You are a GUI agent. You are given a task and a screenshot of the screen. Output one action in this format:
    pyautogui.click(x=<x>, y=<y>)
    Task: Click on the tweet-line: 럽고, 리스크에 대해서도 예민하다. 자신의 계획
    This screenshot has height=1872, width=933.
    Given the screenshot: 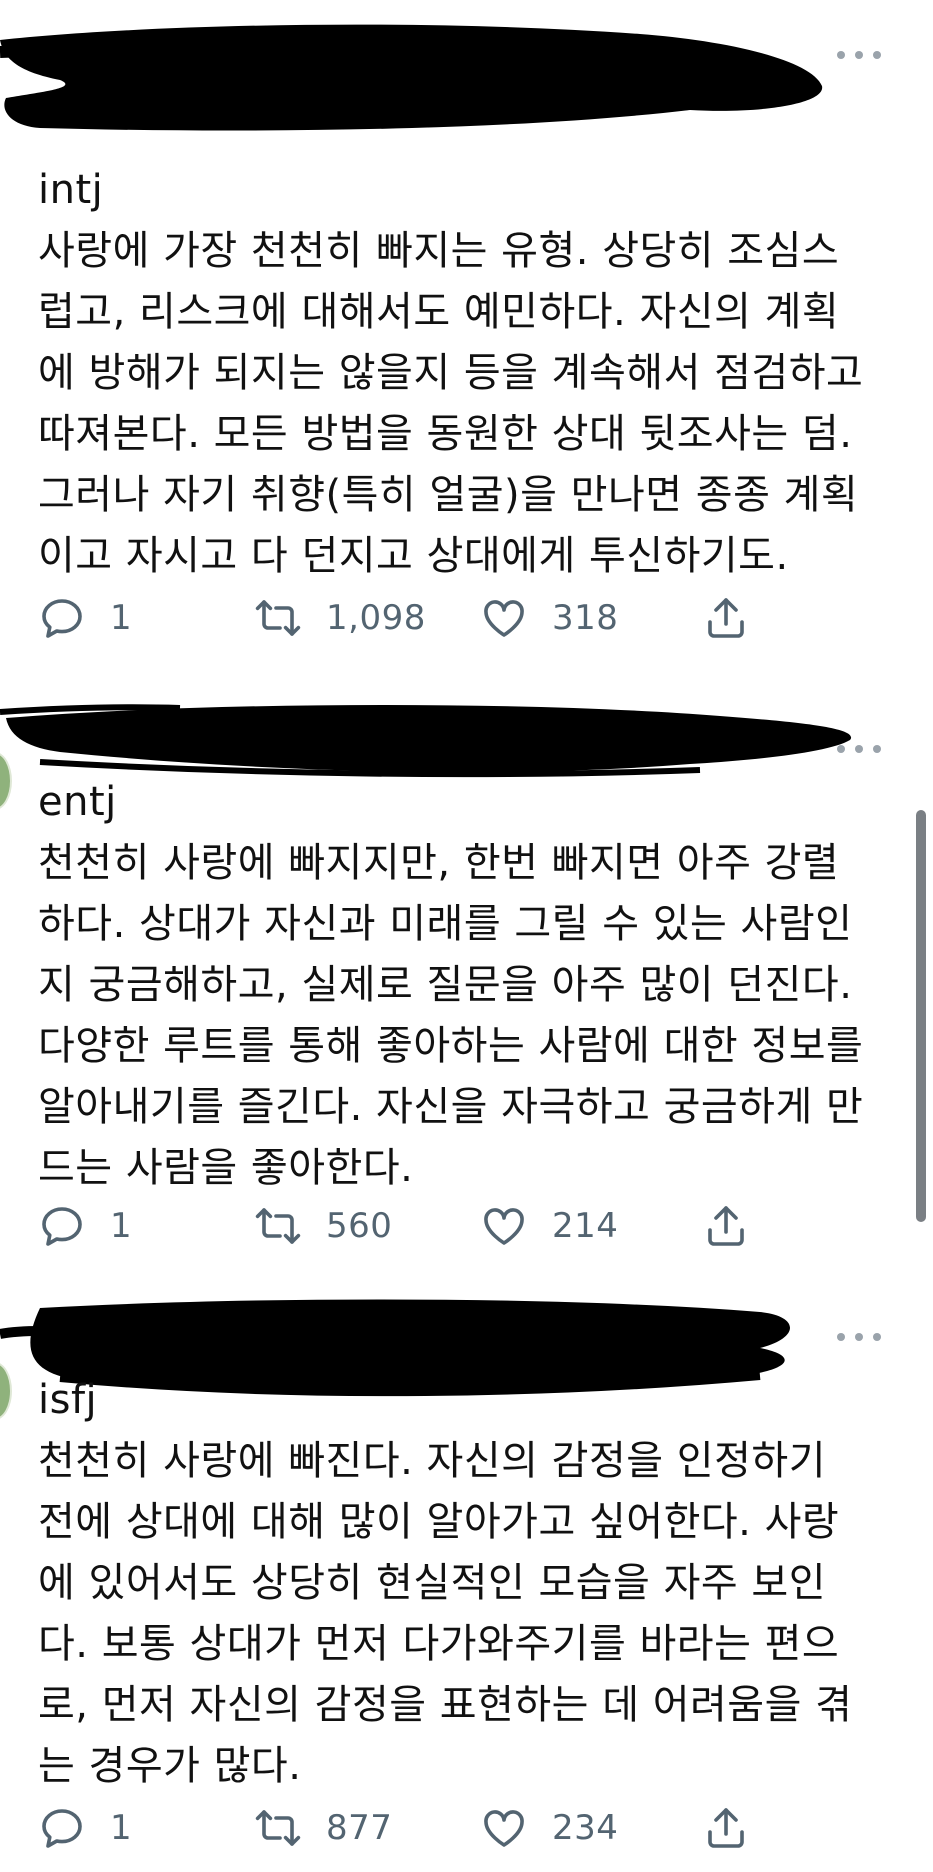 What is the action you would take?
    pyautogui.click(x=439, y=312)
    